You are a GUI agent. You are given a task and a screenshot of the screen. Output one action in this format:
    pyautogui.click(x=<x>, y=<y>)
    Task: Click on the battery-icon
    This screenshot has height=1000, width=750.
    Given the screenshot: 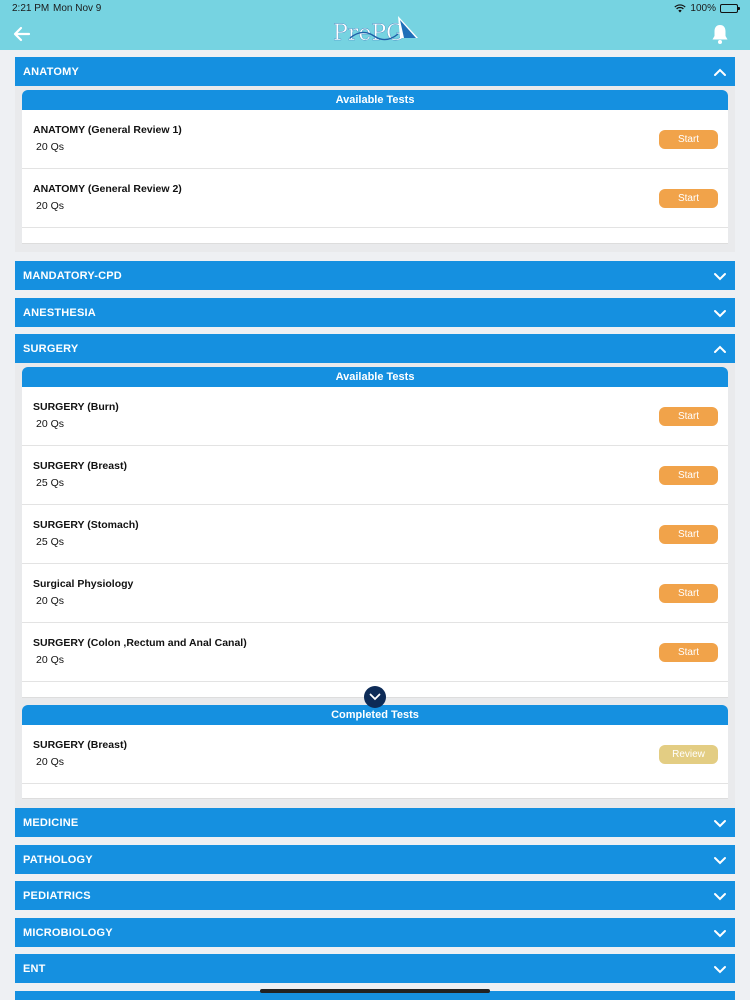 What is the action you would take?
    pyautogui.click(x=730, y=8)
    